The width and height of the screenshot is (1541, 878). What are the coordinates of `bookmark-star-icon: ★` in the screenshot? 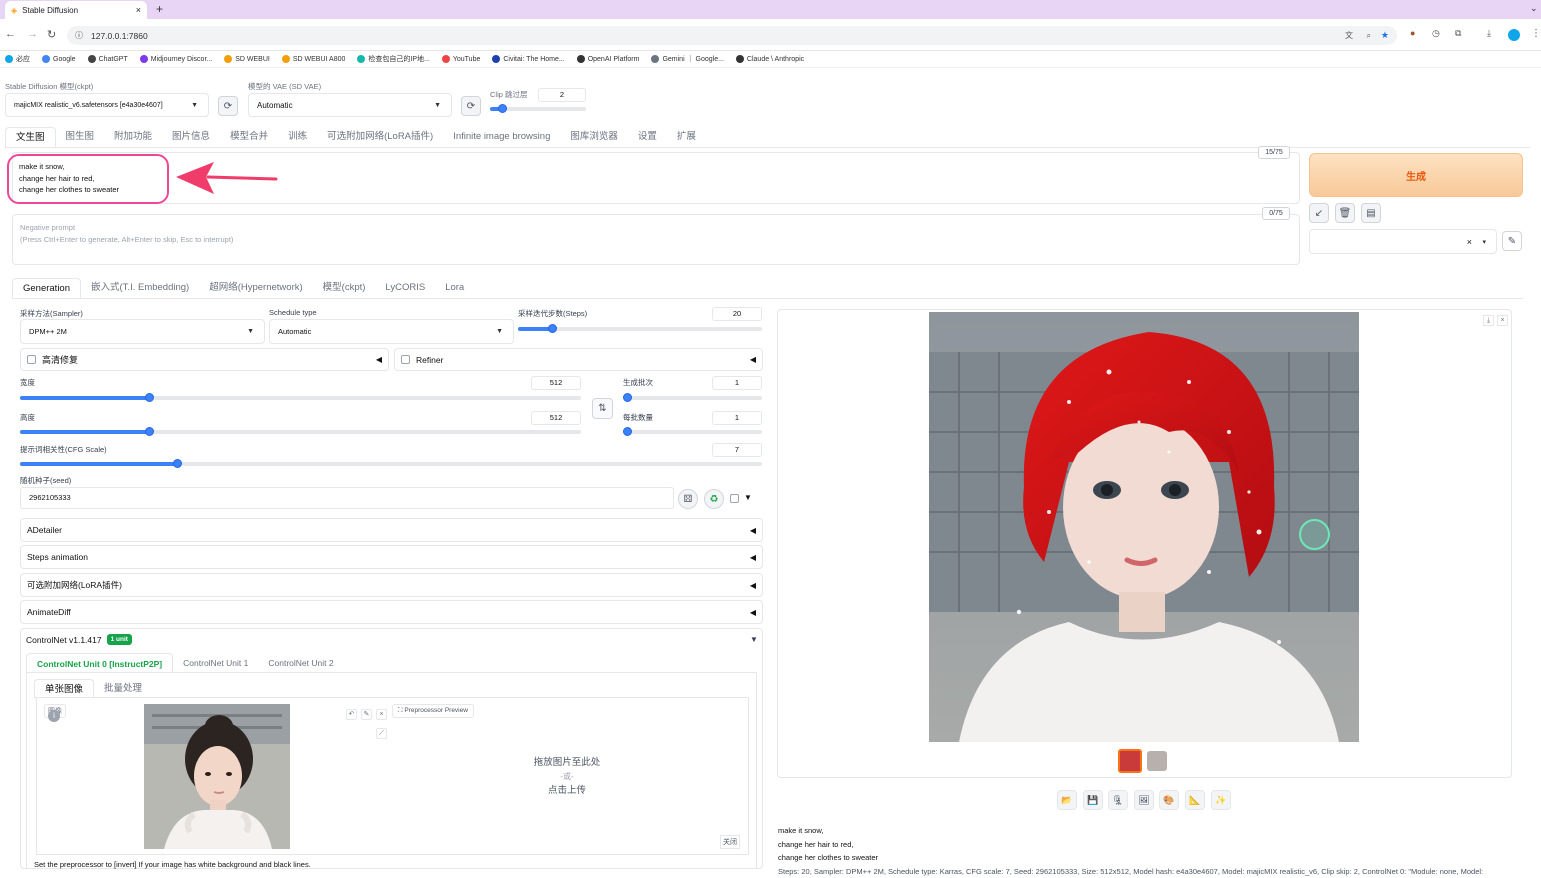 It's located at (1385, 35).